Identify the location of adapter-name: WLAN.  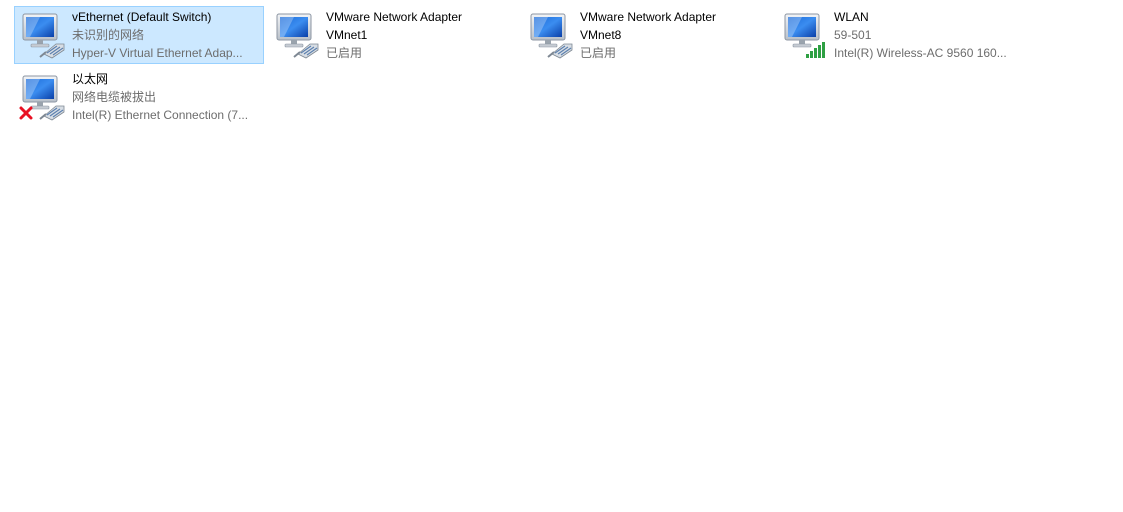
(851, 17).